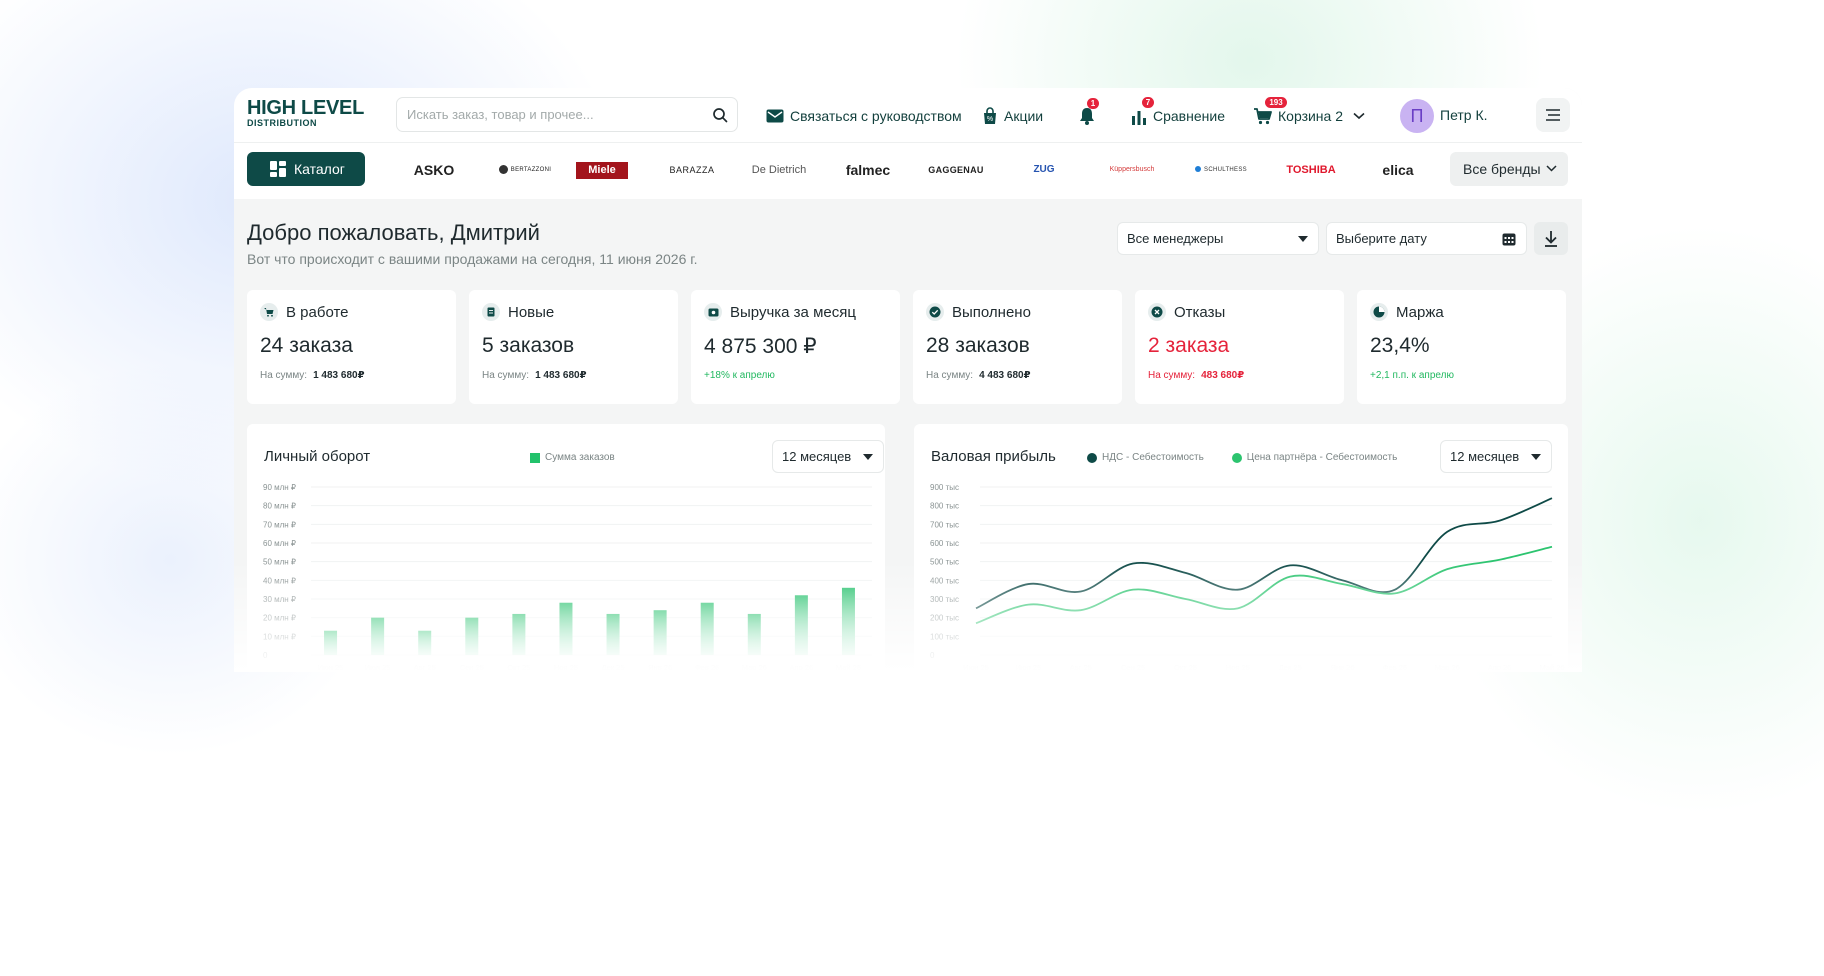 Image resolution: width=1824 pixels, height=976 pixels. I want to click on menu-button, so click(1553, 115).